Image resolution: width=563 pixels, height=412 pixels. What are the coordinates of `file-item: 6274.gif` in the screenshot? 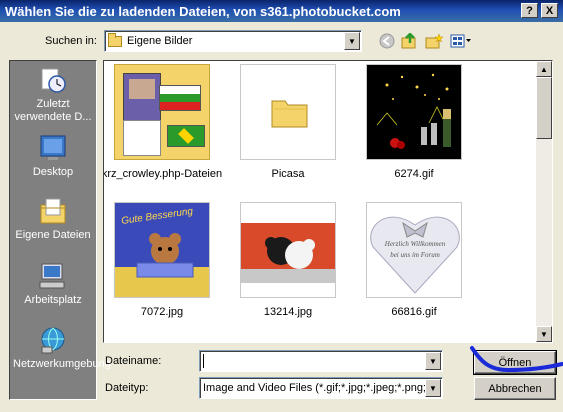 It's located at (414, 122).